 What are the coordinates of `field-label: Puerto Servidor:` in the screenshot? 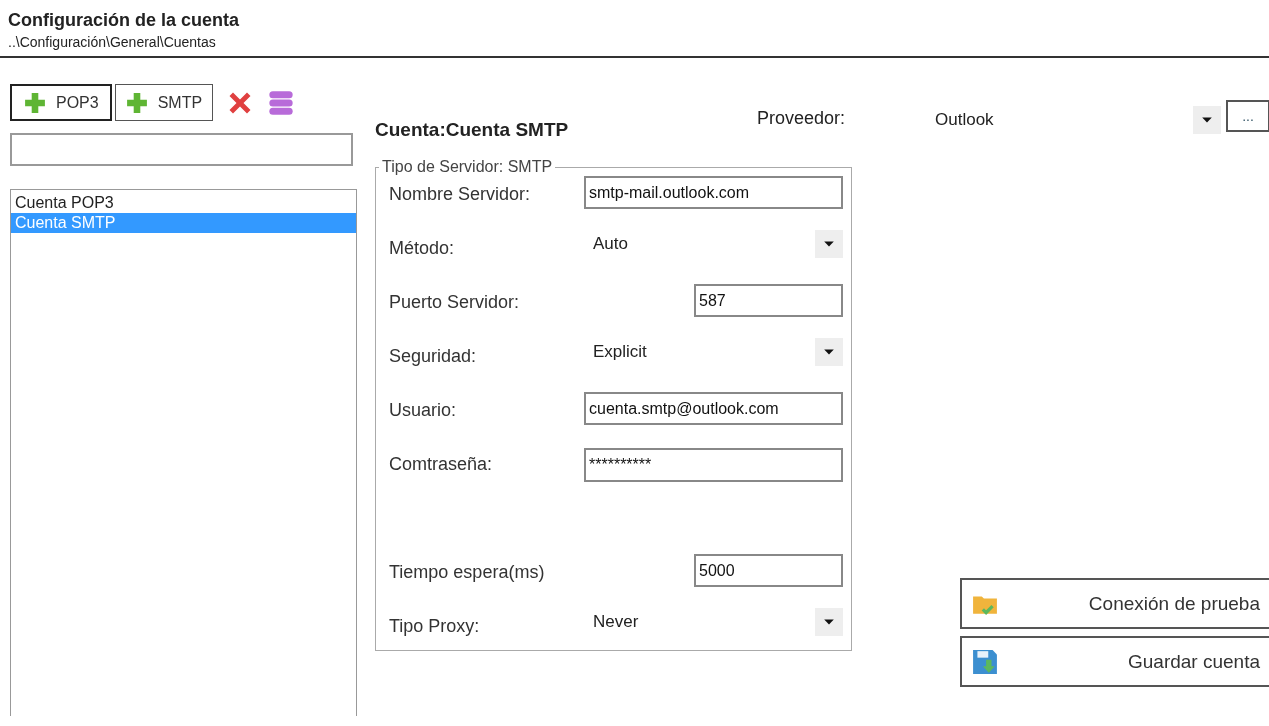 It's located at (454, 302).